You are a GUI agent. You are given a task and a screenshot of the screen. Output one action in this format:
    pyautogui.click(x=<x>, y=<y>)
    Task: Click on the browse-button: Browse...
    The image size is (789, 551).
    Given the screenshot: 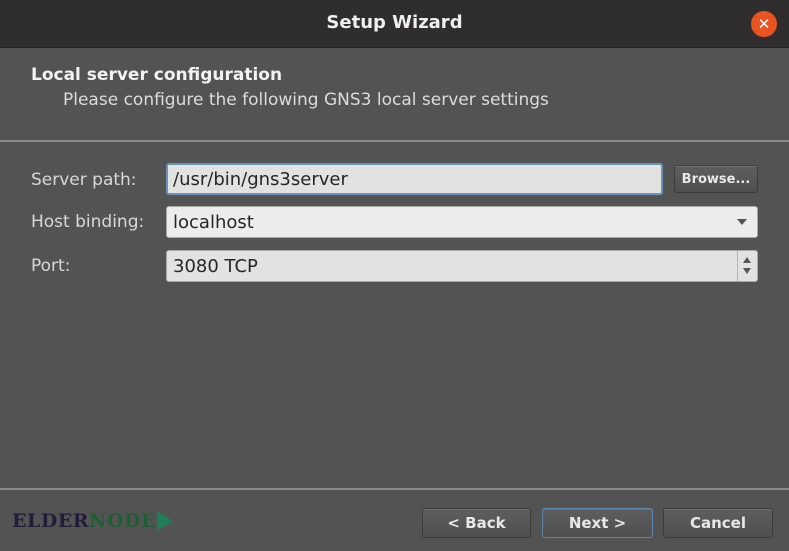 What is the action you would take?
    pyautogui.click(x=716, y=179)
    